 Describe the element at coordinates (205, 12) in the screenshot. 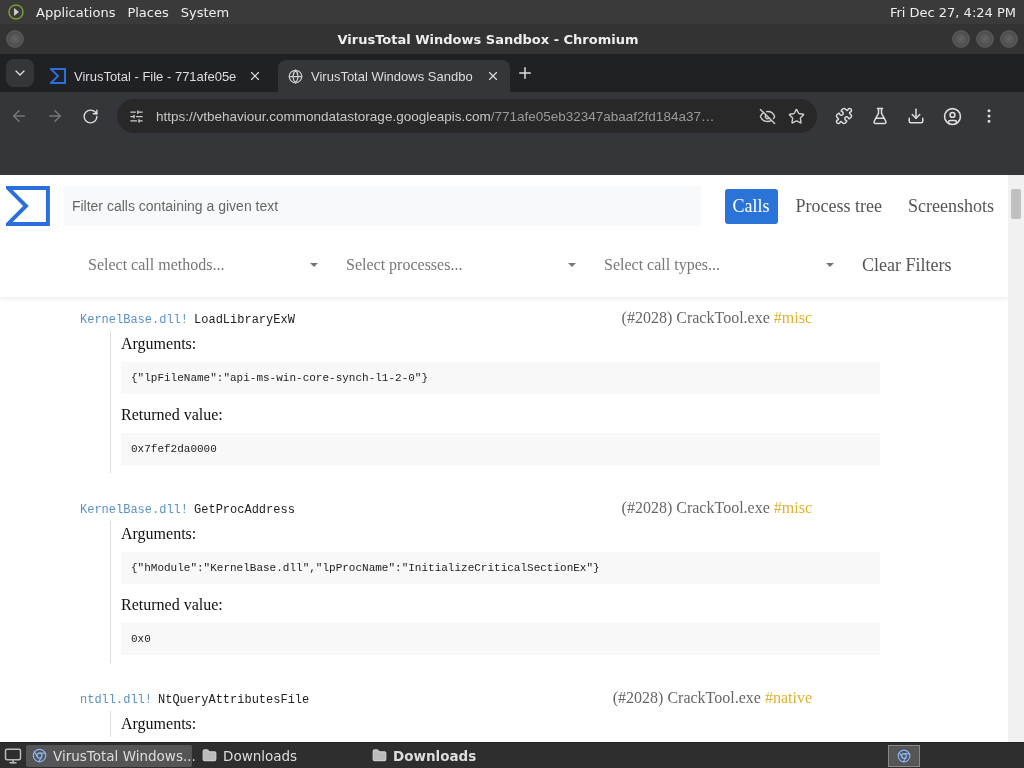

I see `panel-menu: System` at that location.